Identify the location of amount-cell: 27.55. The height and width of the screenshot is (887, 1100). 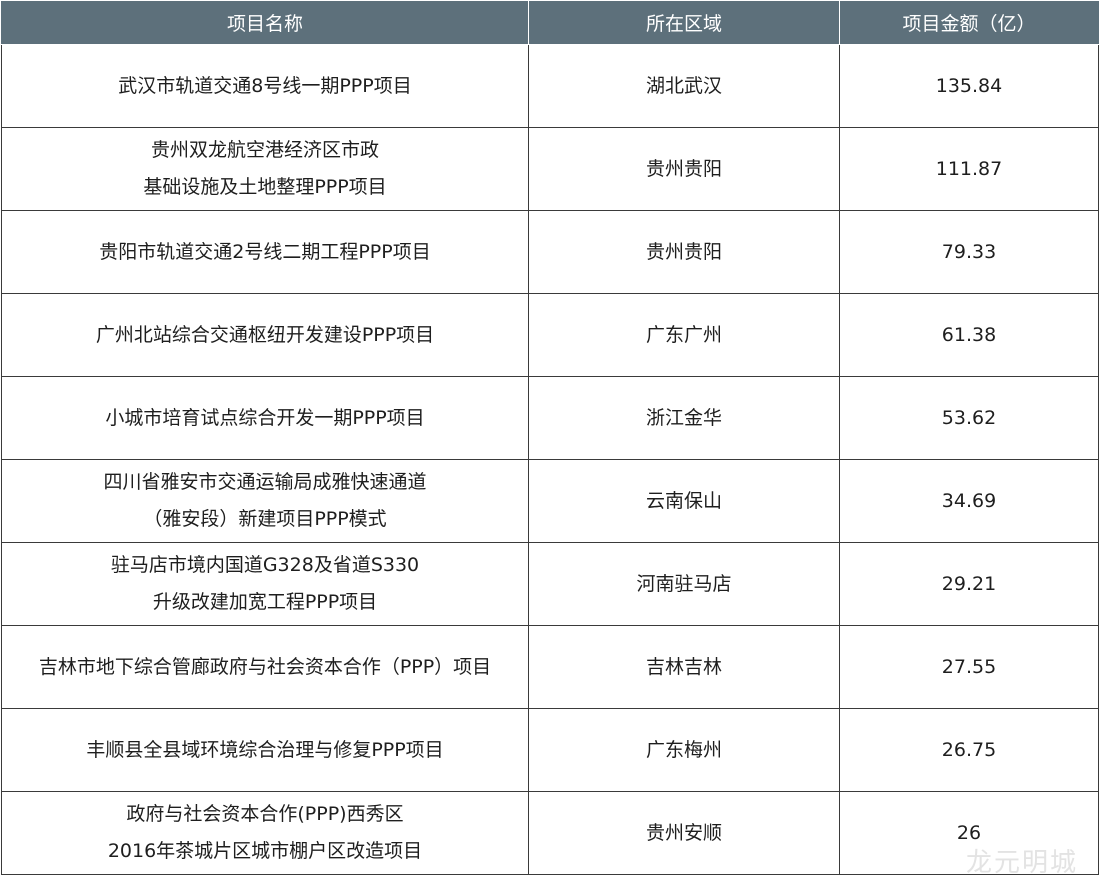
(969, 667).